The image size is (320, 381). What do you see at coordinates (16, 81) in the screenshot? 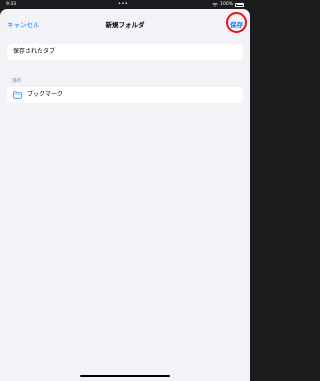
I see `location-section-header: 場所` at bounding box center [16, 81].